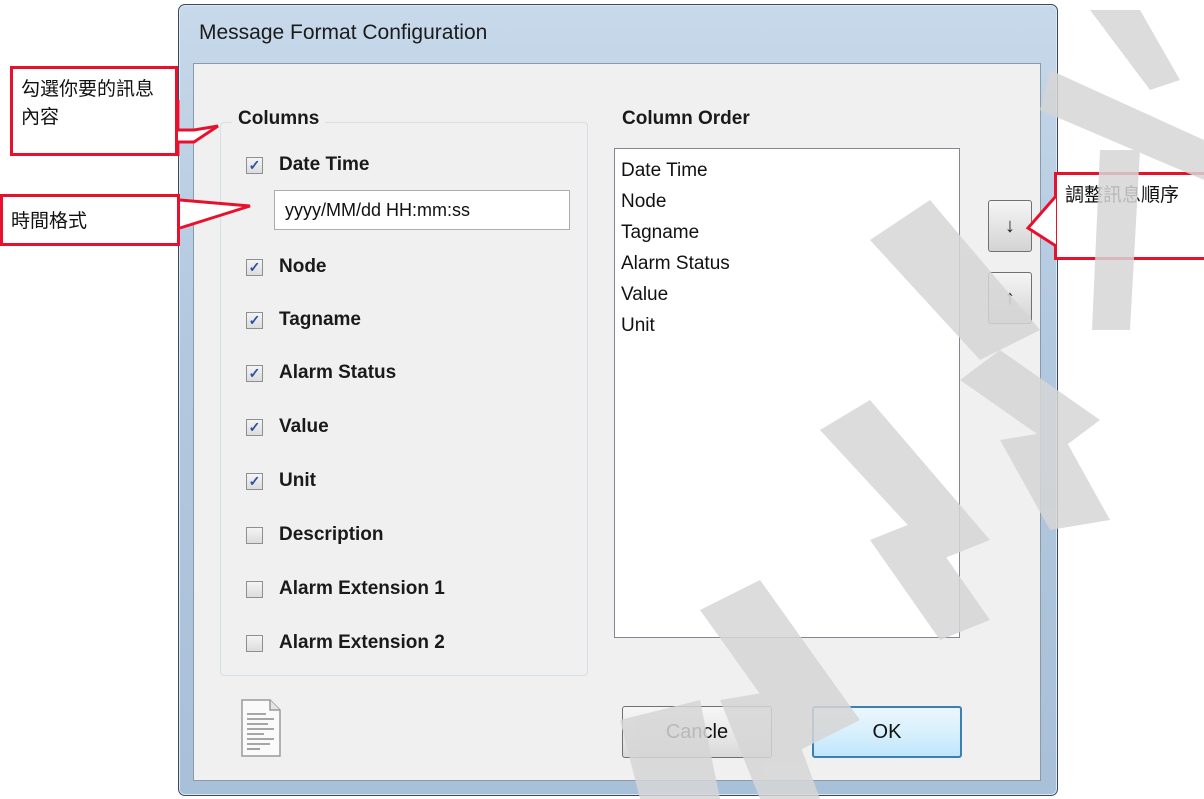 This screenshot has height=799, width=1204. Describe the element at coordinates (790, 325) in the screenshot. I see `list-item: Unit` at that location.